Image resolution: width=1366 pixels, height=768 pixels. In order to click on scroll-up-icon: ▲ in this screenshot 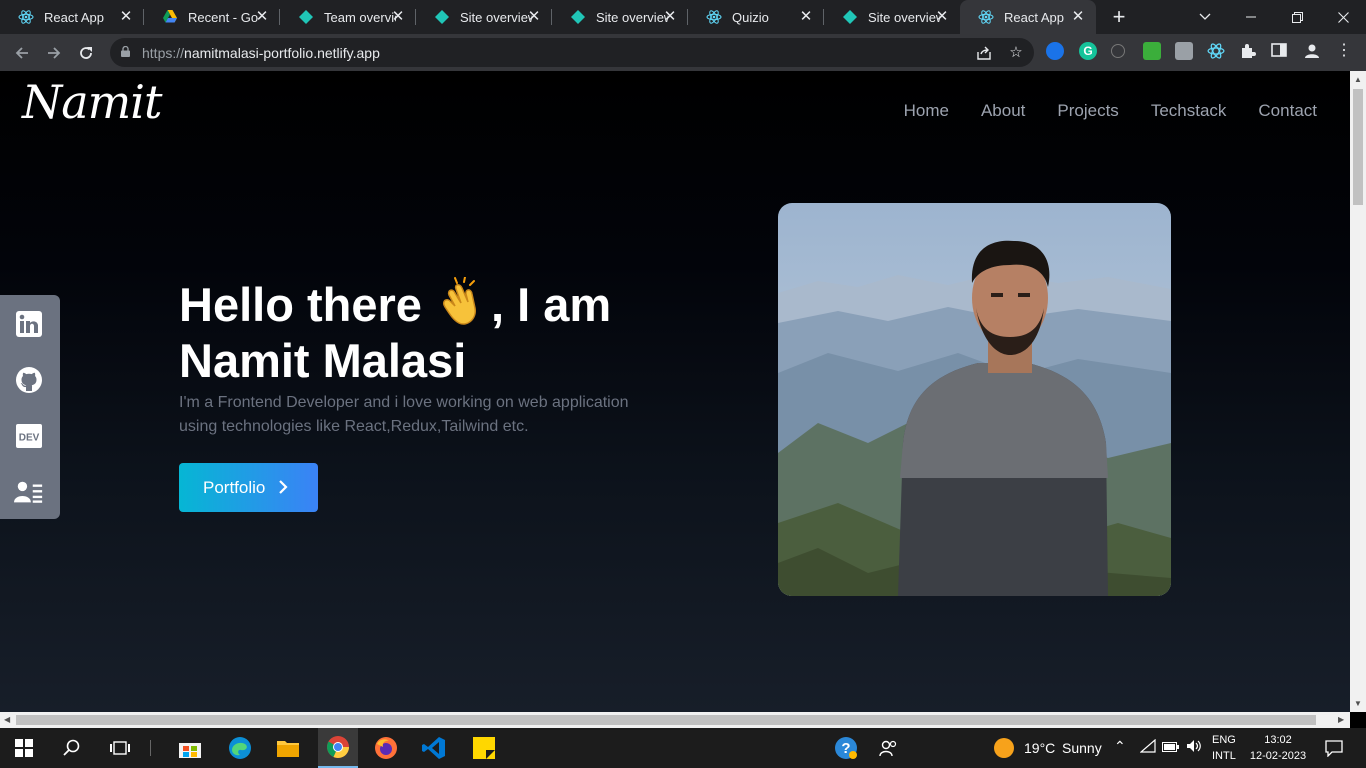, I will do `click(1358, 80)`.